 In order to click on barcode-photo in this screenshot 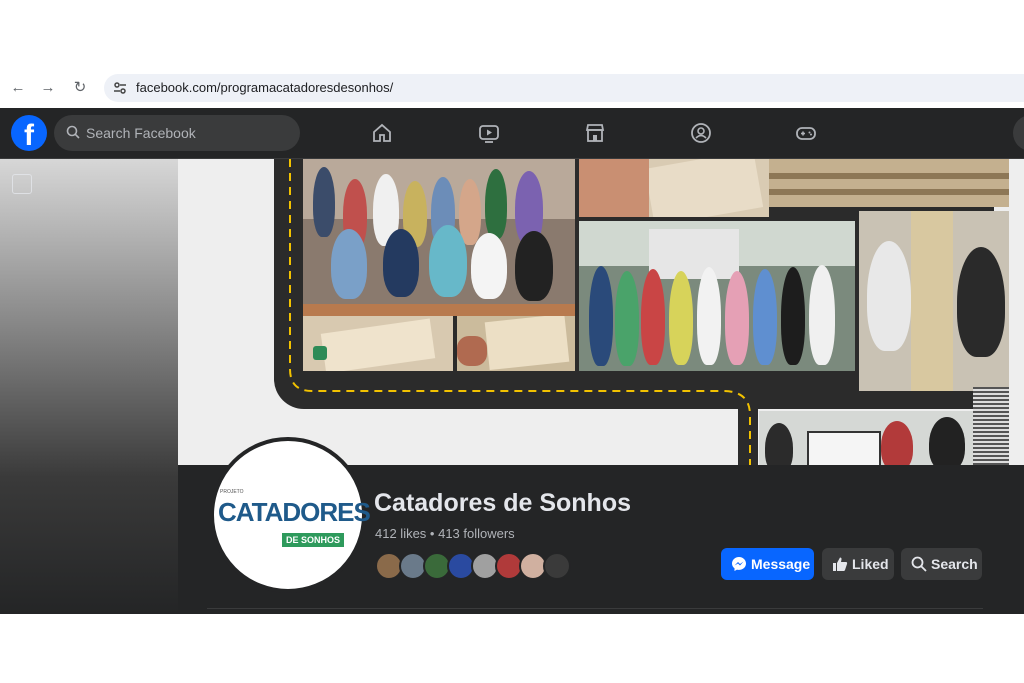, I will do `click(991, 426)`.